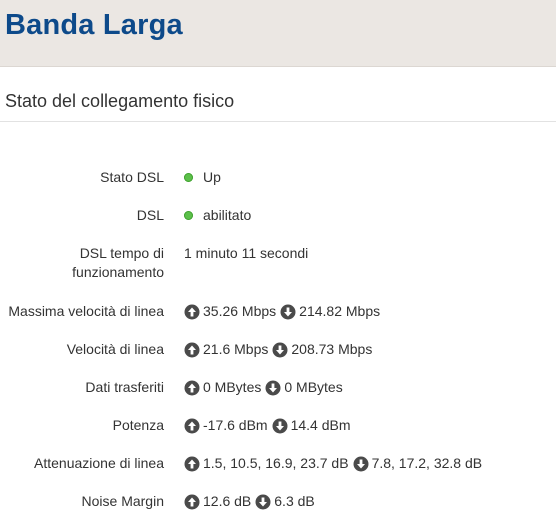  What do you see at coordinates (278, 121) in the screenshot?
I see `section-divider` at bounding box center [278, 121].